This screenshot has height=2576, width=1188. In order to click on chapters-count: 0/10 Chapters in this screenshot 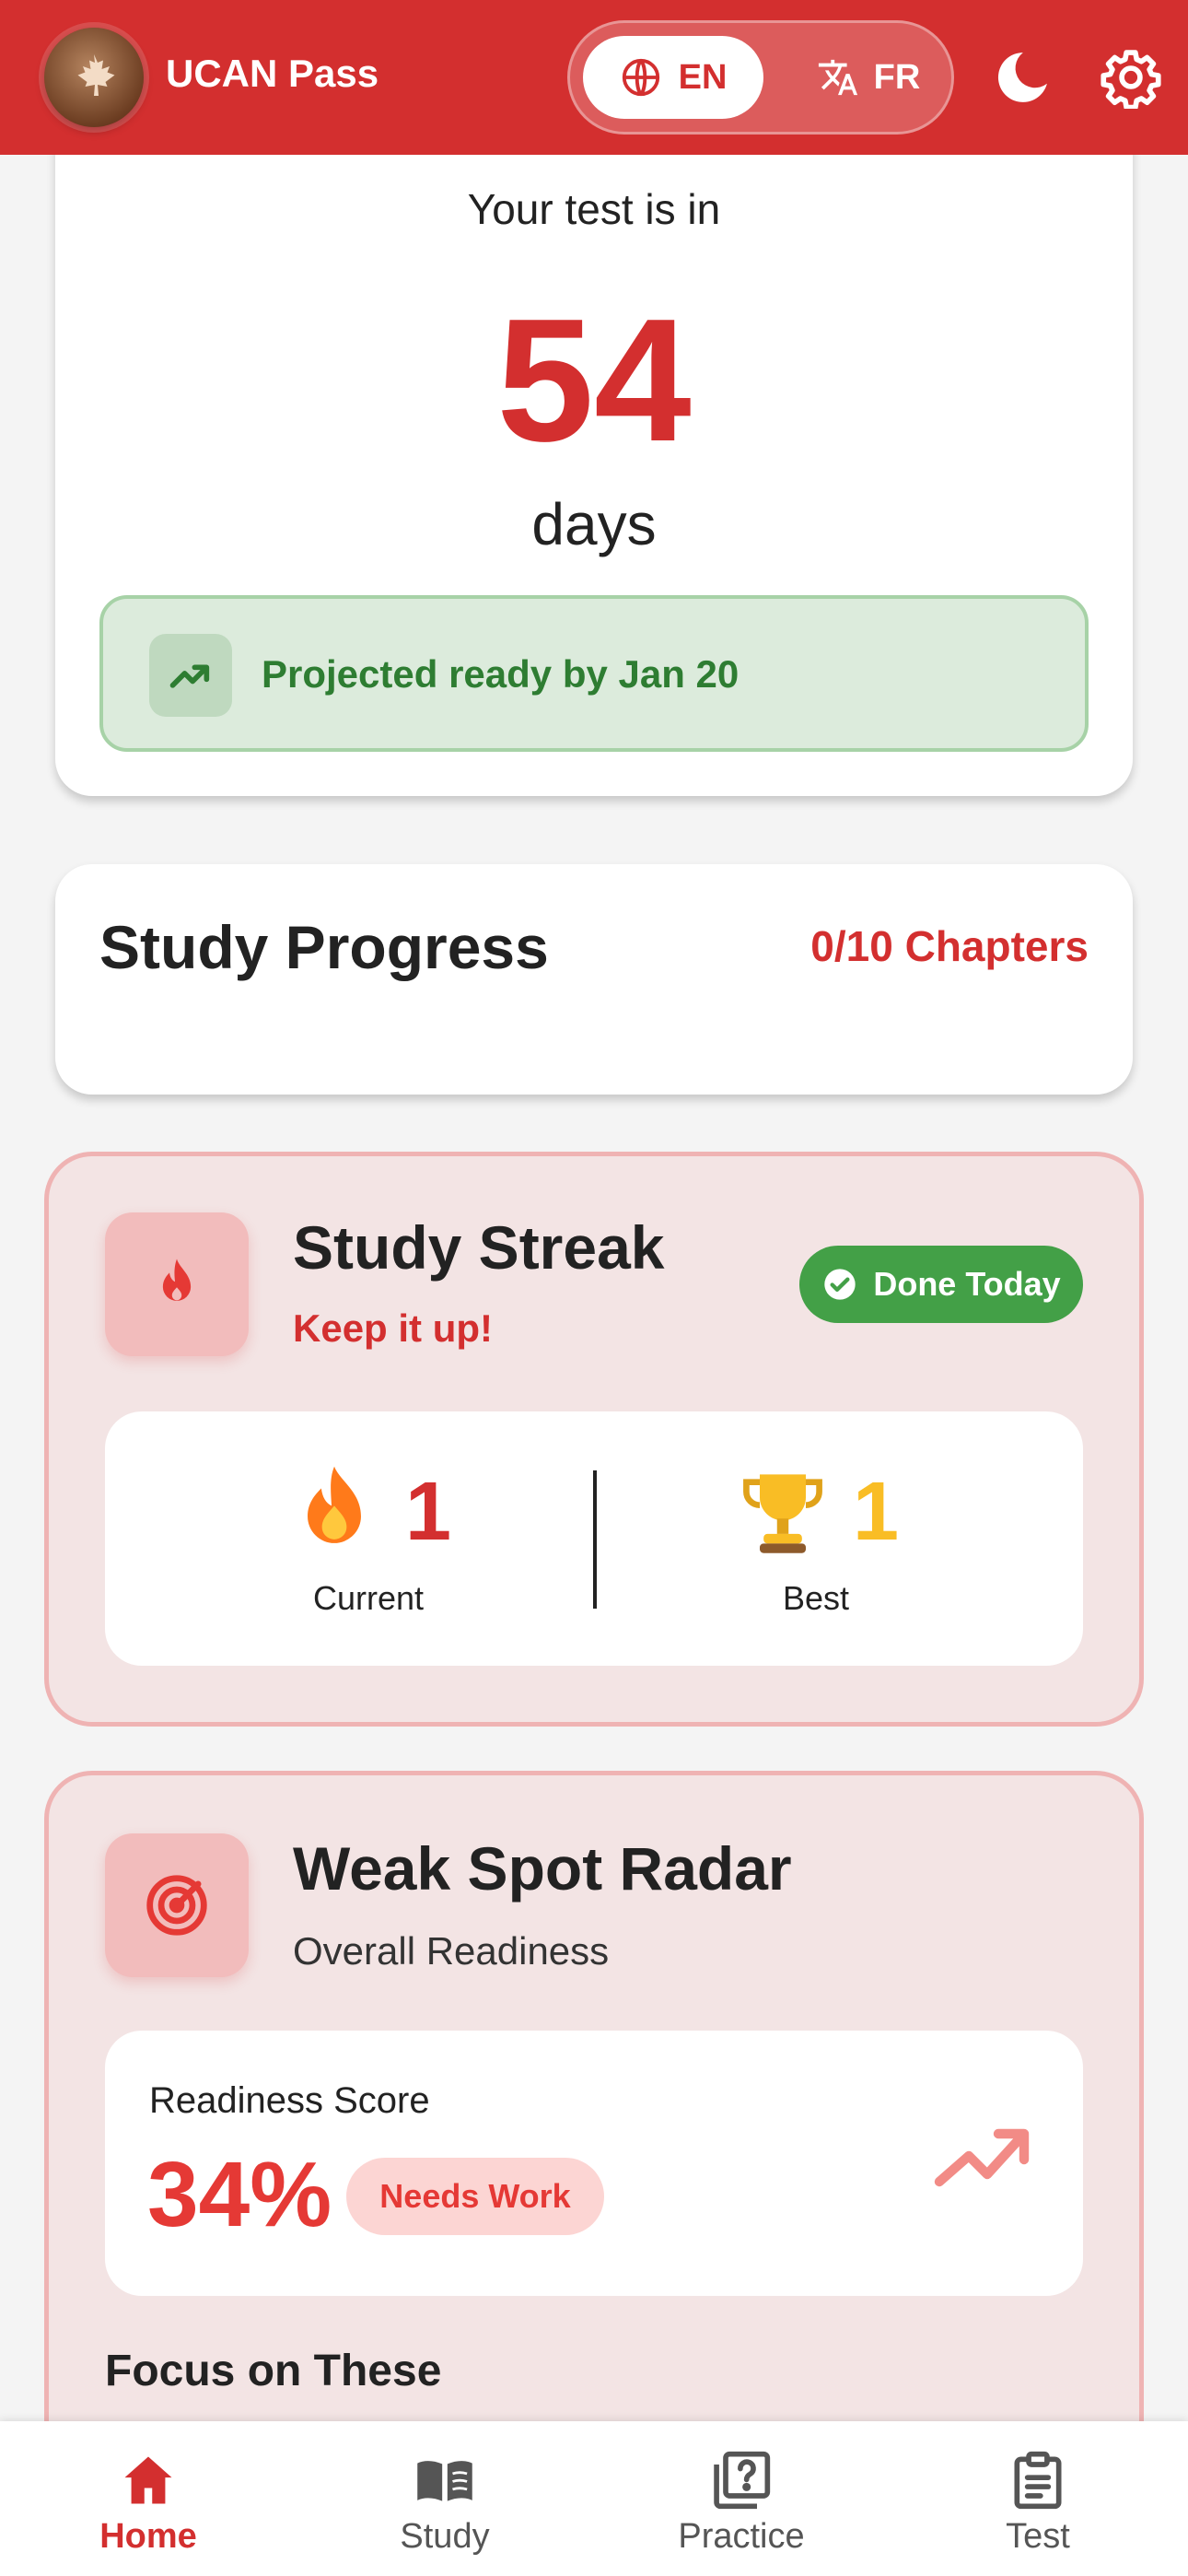, I will do `click(949, 946)`.